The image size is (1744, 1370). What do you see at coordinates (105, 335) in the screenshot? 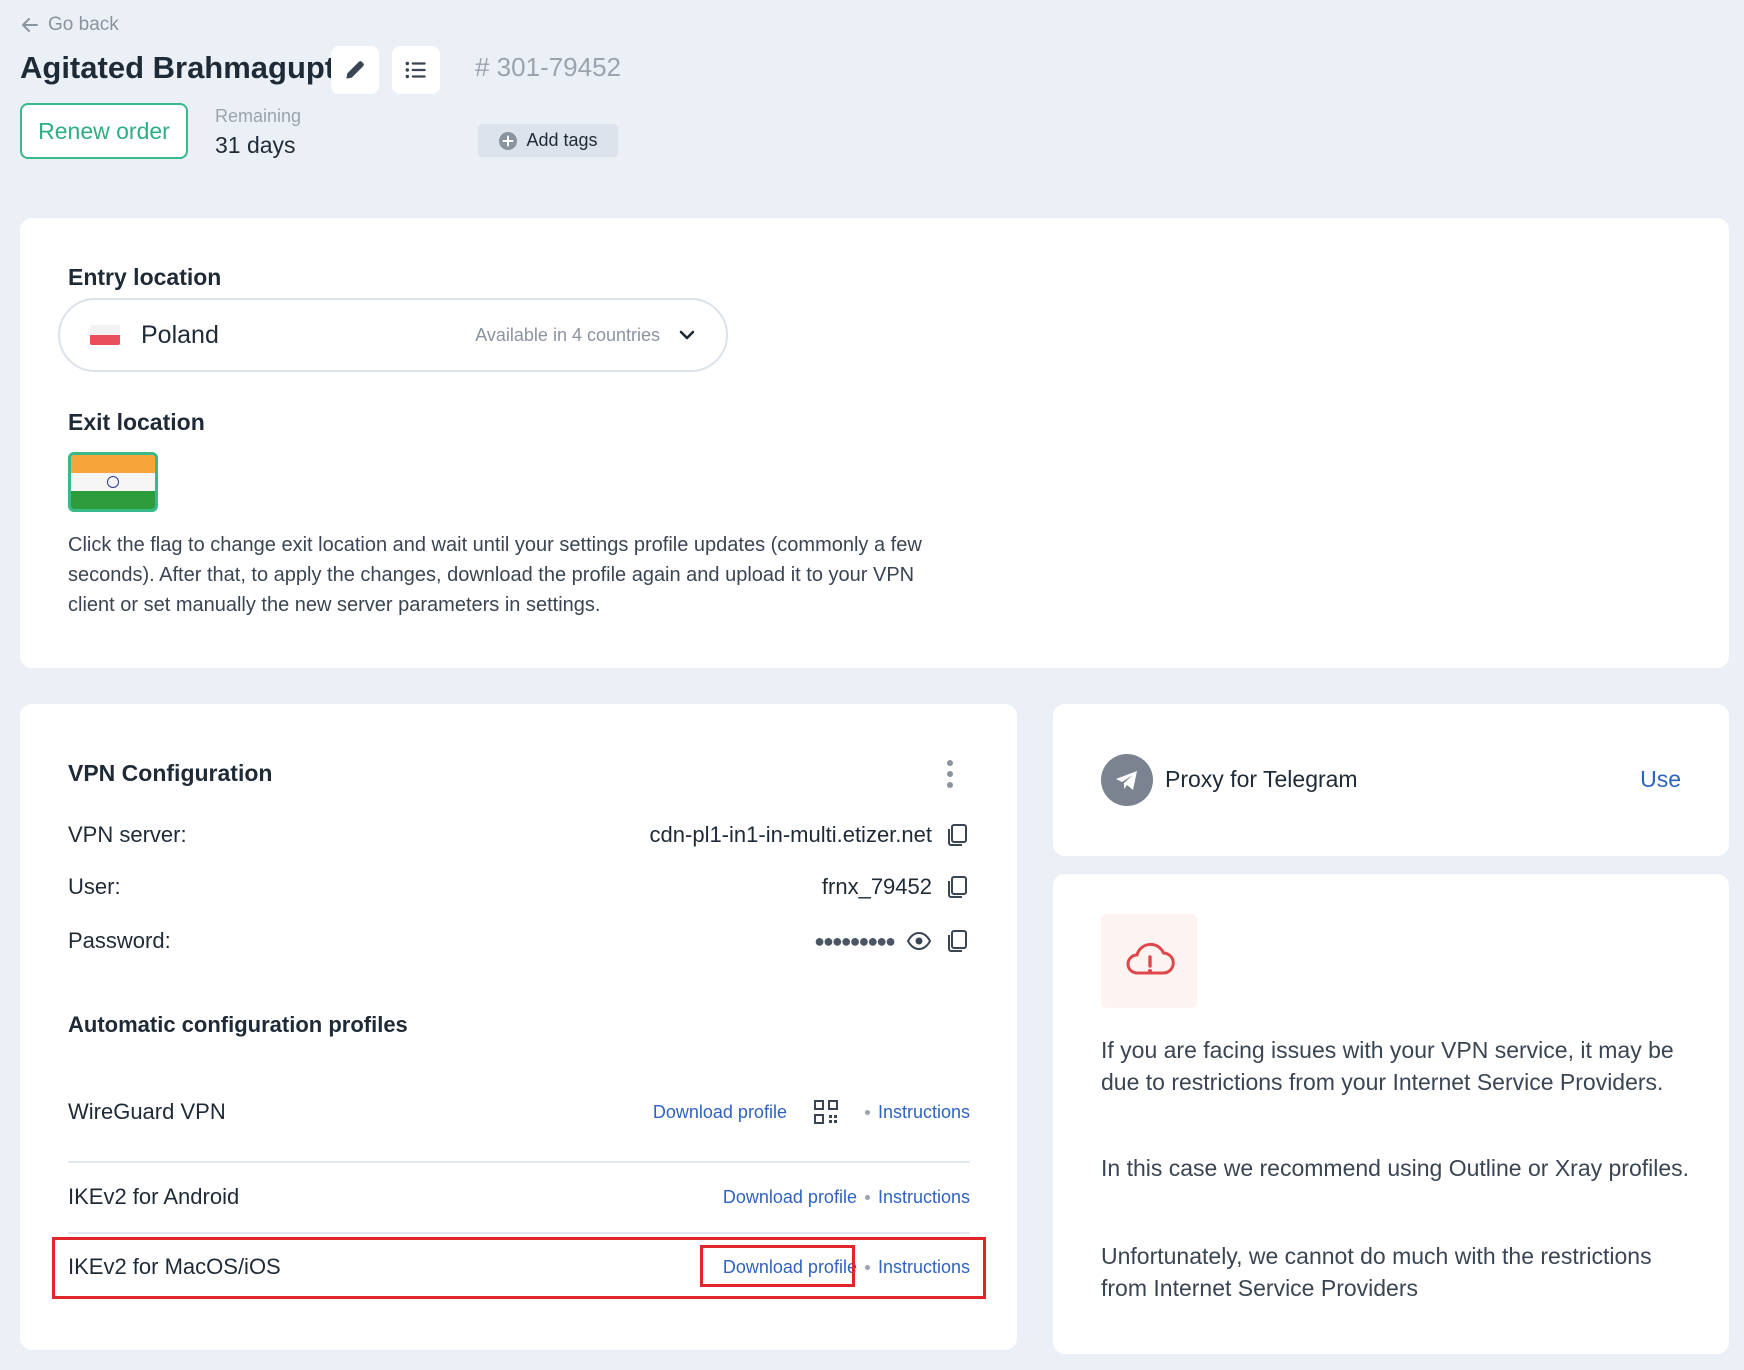
I see `poland-flag-icon` at bounding box center [105, 335].